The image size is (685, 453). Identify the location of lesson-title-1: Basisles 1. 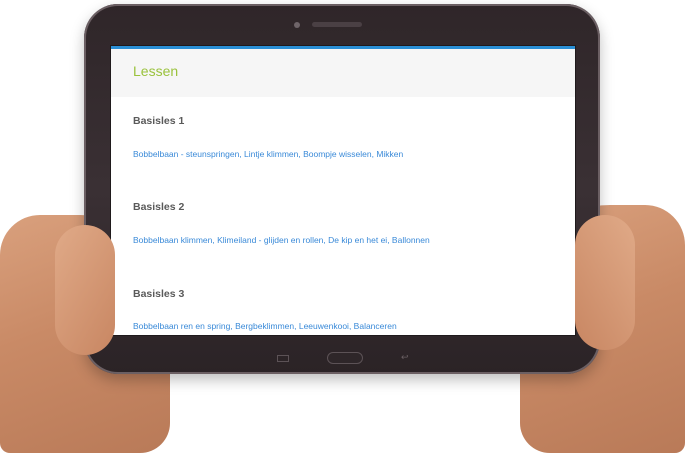
(159, 121).